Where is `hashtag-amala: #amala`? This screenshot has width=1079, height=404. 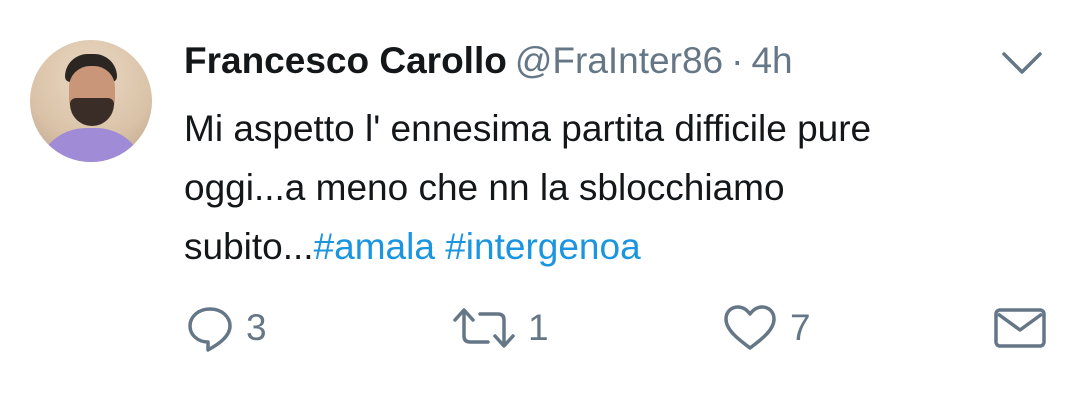
hashtag-amala: #amala is located at coordinates (374, 246).